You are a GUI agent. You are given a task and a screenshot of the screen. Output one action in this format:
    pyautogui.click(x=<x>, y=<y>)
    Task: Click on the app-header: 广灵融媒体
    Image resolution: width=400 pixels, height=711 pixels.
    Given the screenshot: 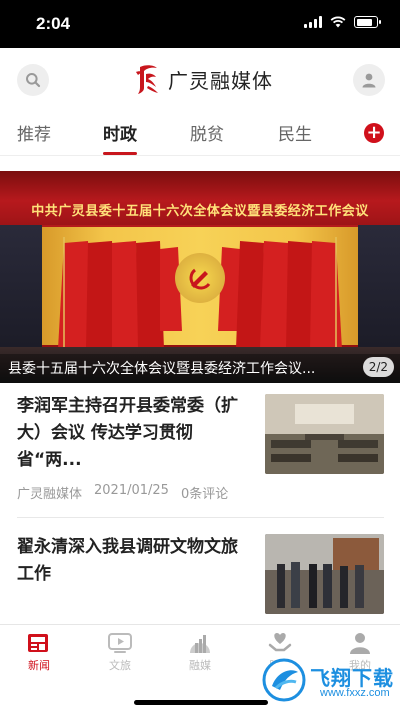 What is the action you would take?
    pyautogui.click(x=200, y=79)
    